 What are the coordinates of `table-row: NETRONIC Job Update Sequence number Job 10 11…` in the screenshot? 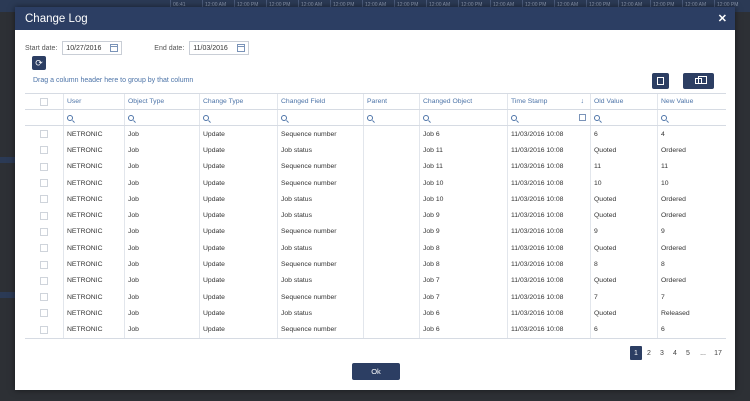 It's located at (375, 183).